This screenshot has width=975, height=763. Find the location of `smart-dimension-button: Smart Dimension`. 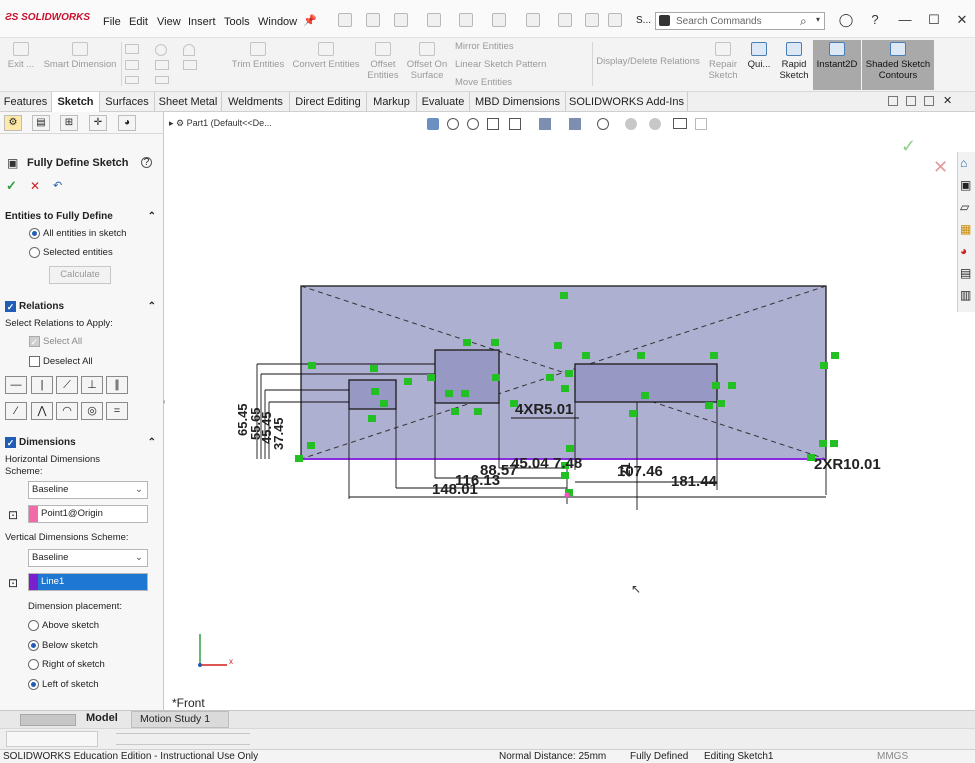

smart-dimension-button: Smart Dimension is located at coordinates (80, 65).